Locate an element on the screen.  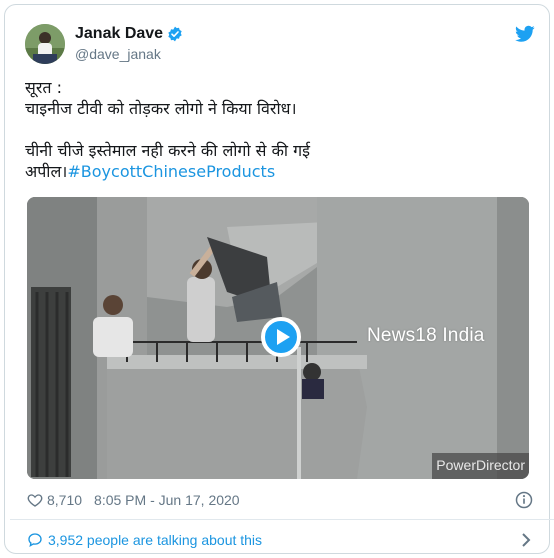
avatar-image is located at coordinates (45, 44).